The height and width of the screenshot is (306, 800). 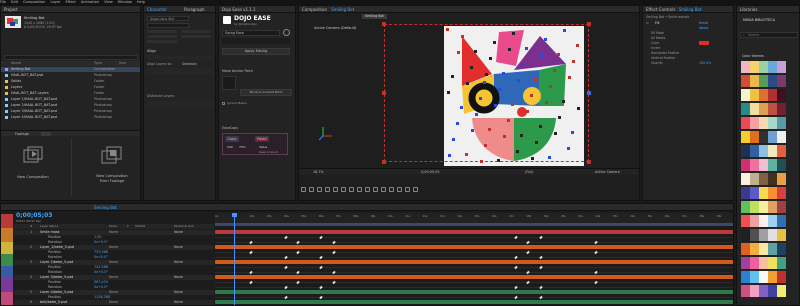 What do you see at coordinates (486, 93) in the screenshot?
I see `selection-bounding-box` at bounding box center [486, 93].